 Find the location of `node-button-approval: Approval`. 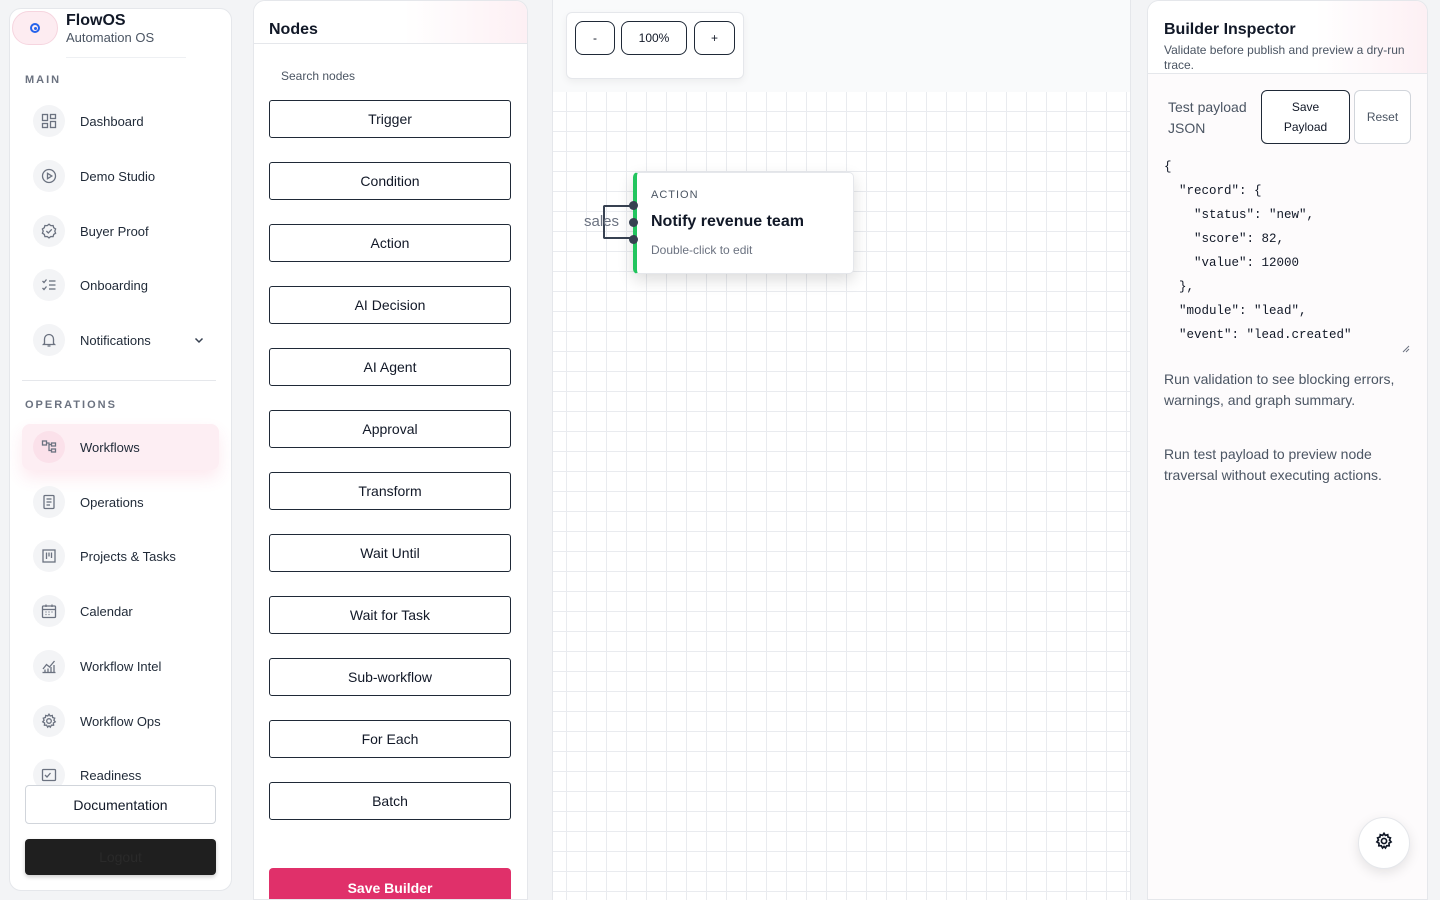

node-button-approval: Approval is located at coordinates (390, 429).